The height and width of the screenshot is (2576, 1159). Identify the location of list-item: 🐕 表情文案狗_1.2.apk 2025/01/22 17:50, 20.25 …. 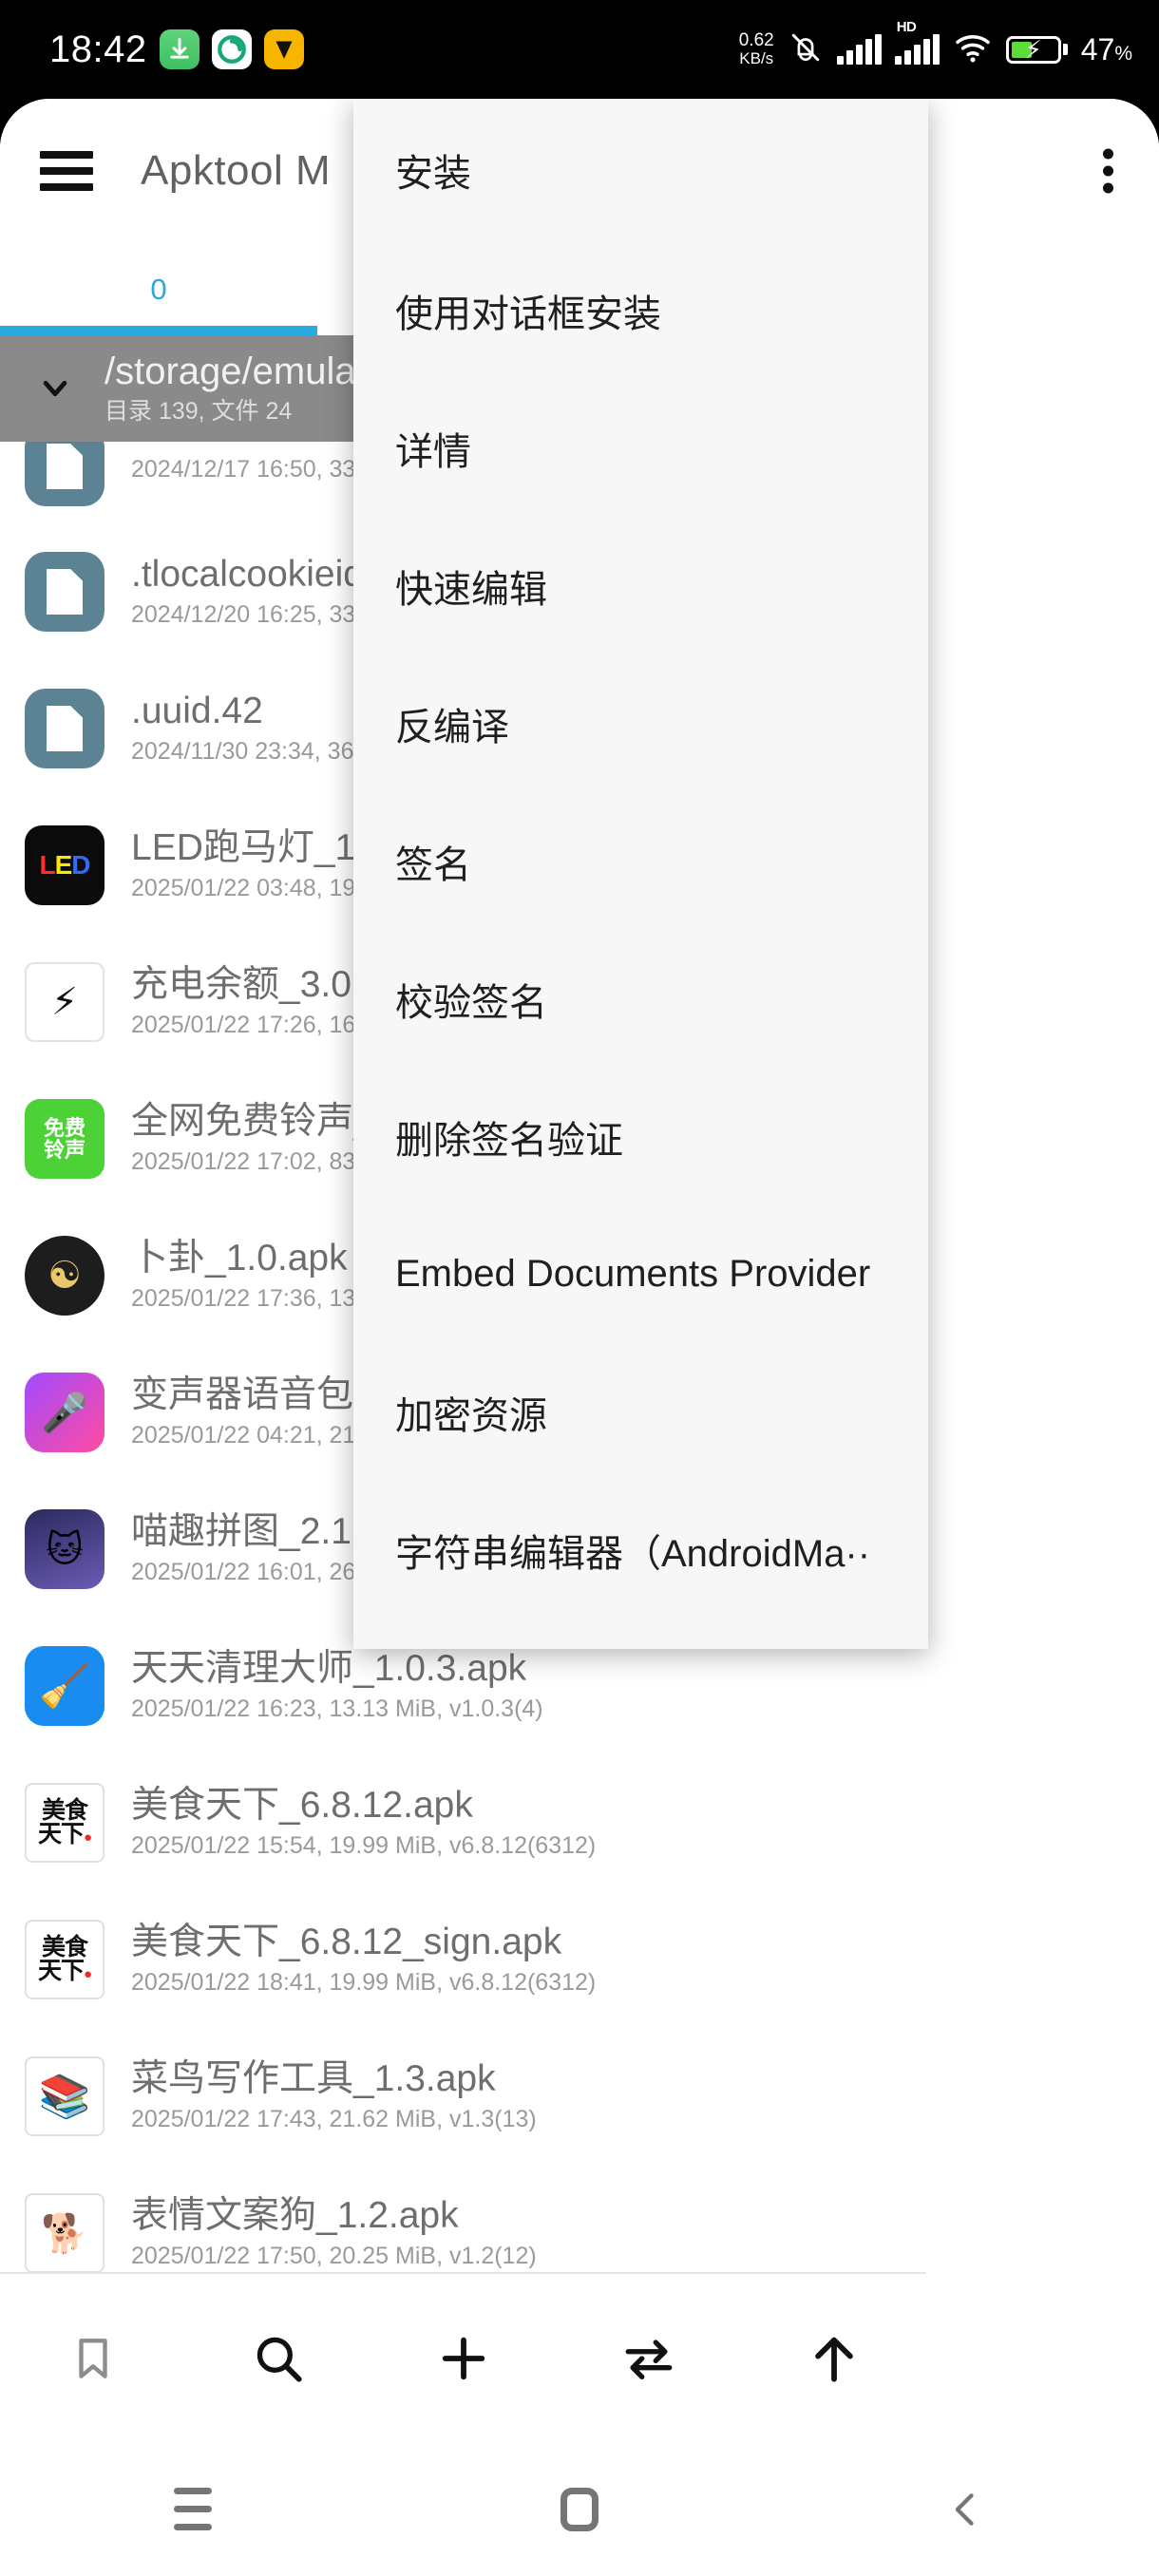
(463, 2218).